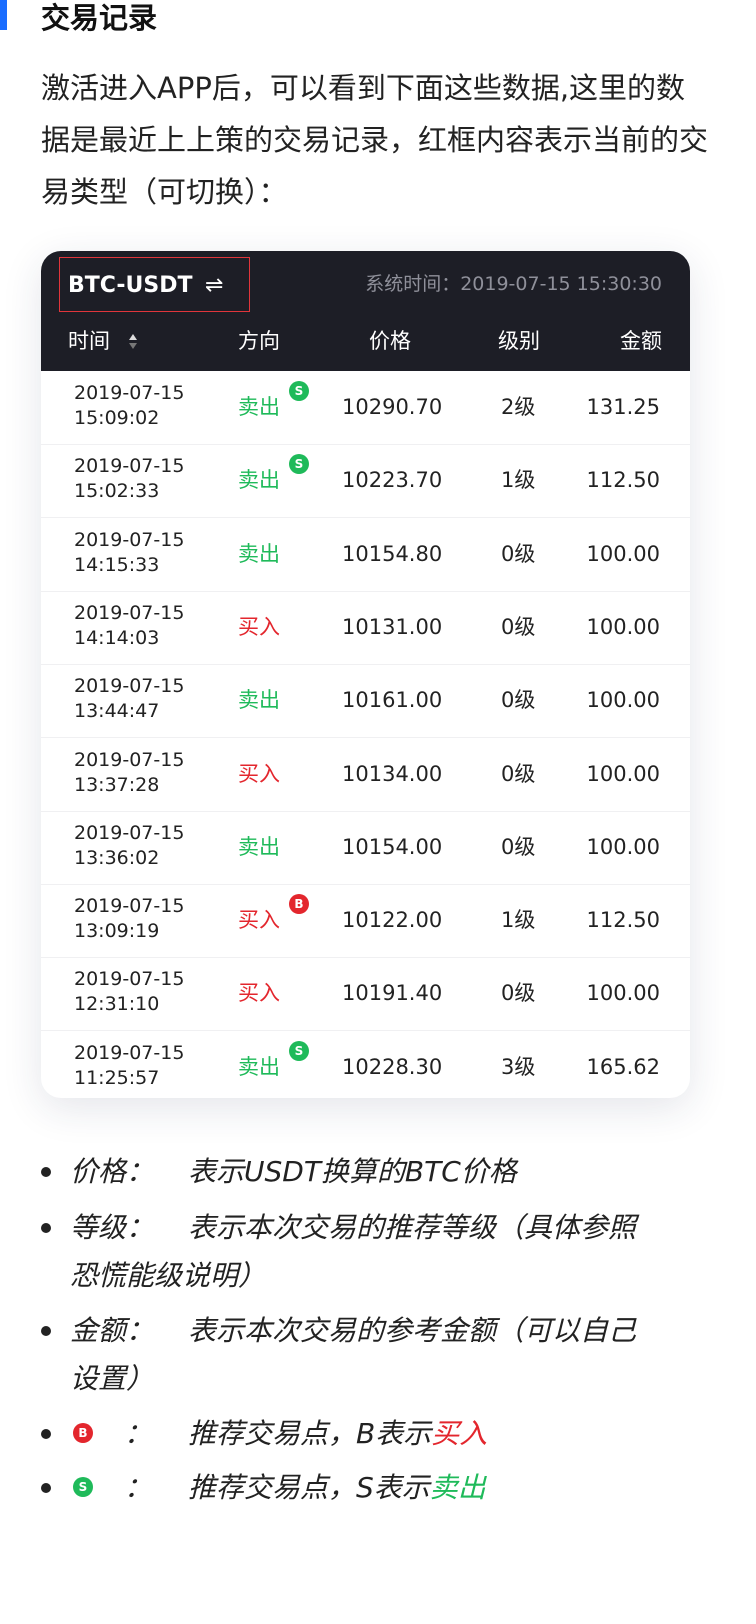 This screenshot has width=756, height=1624. I want to click on note-desc-text: 推荐交易点，S表示, so click(309, 1487).